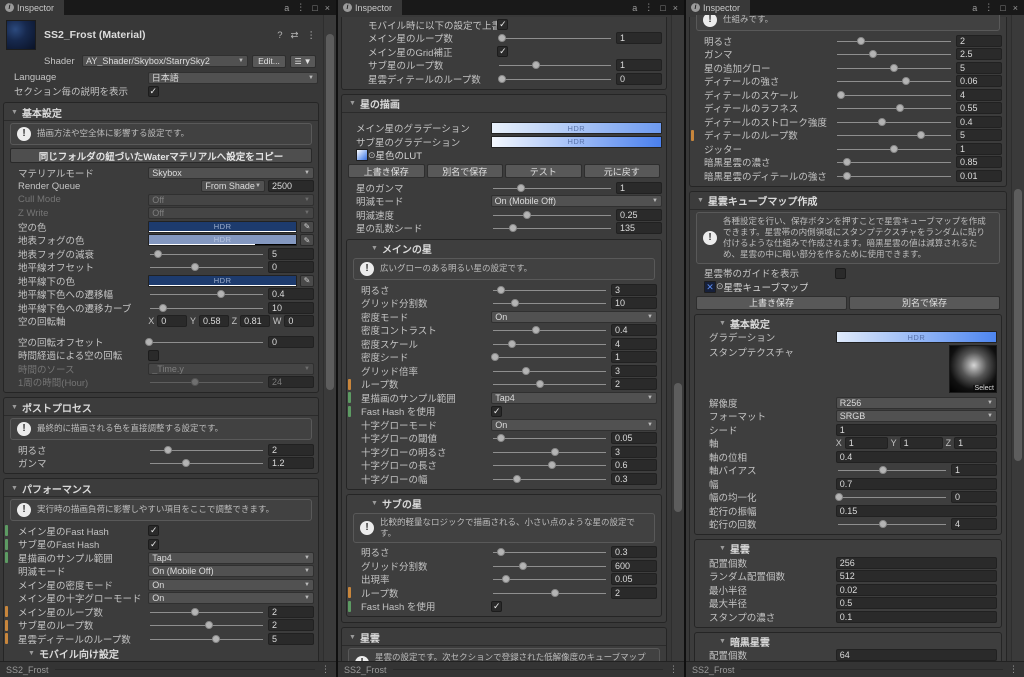 The width and height of the screenshot is (1024, 677). I want to click on close-icon: ×, so click(675, 8).